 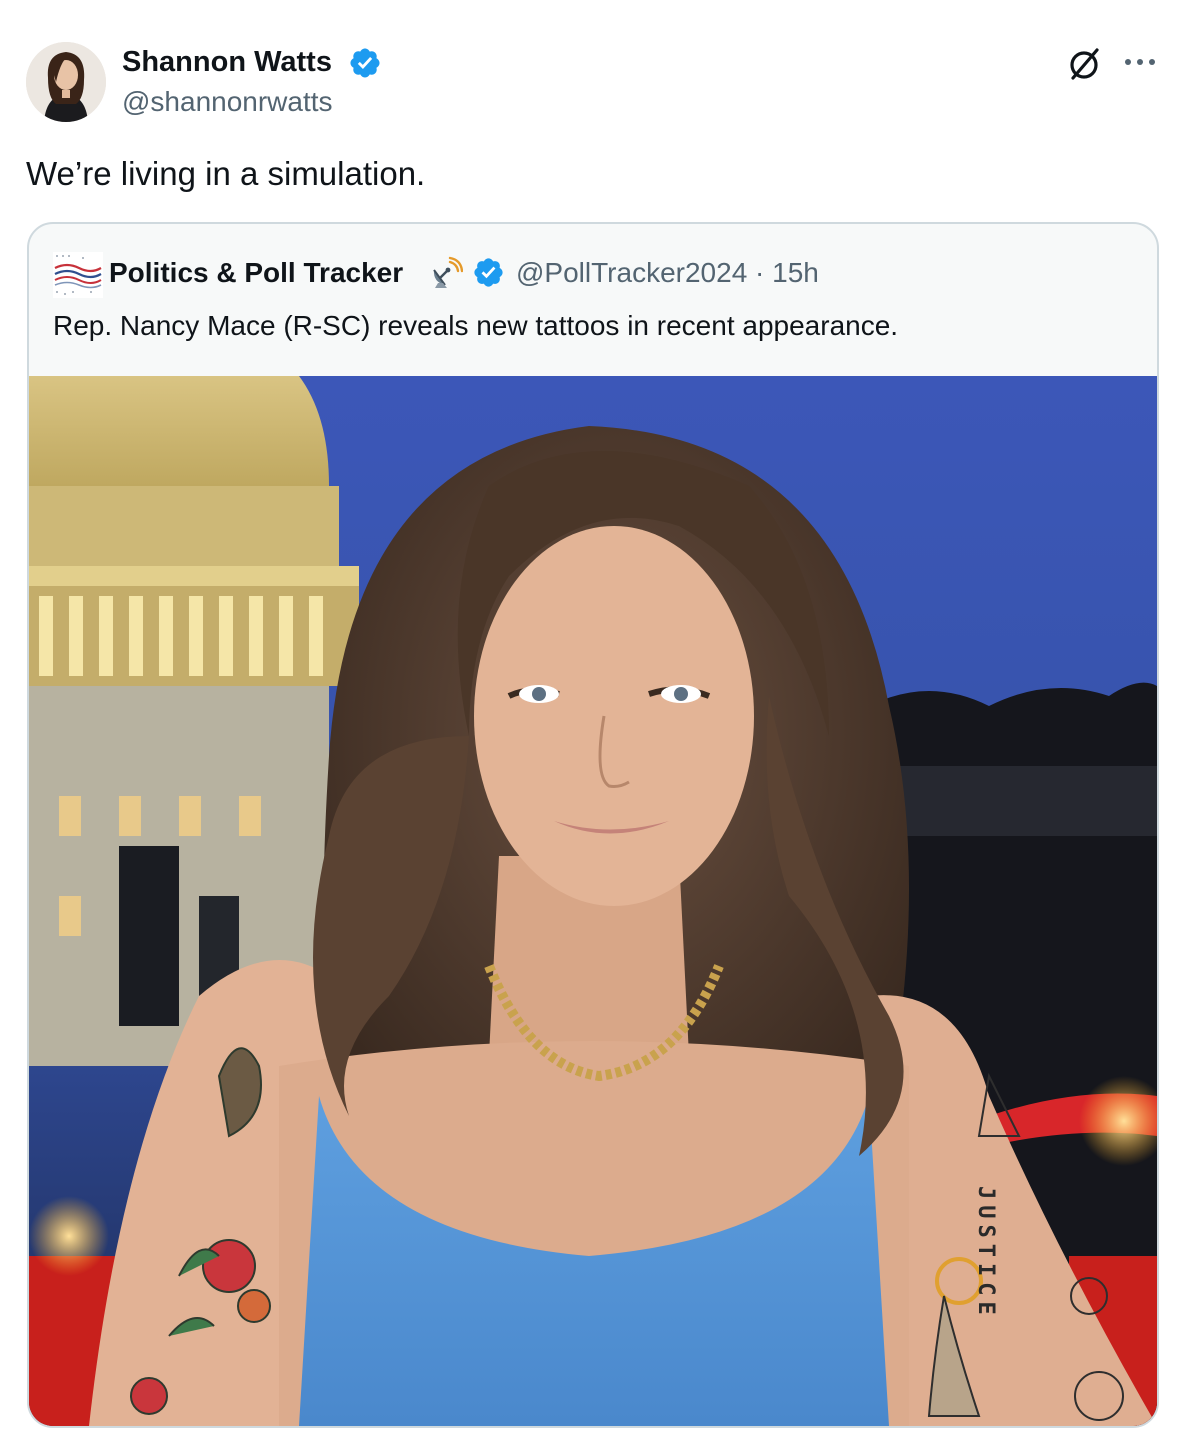 I want to click on author-name: Shannon Watts, so click(x=227, y=62).